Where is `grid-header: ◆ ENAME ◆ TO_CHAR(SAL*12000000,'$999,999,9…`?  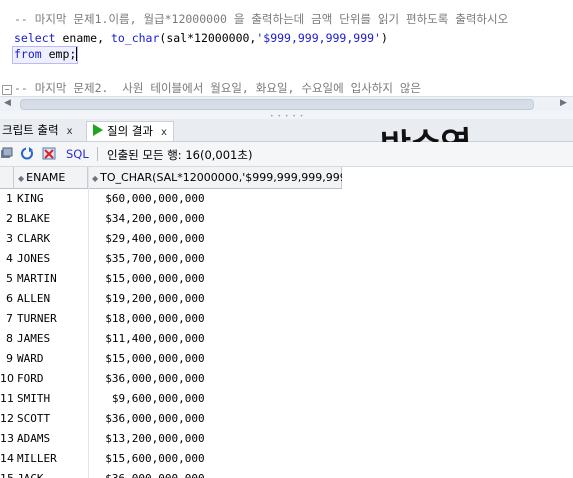 grid-header: ◆ ENAME ◆ TO_CHAR(SAL*12000000,'$999,999,9… is located at coordinates (171, 178).